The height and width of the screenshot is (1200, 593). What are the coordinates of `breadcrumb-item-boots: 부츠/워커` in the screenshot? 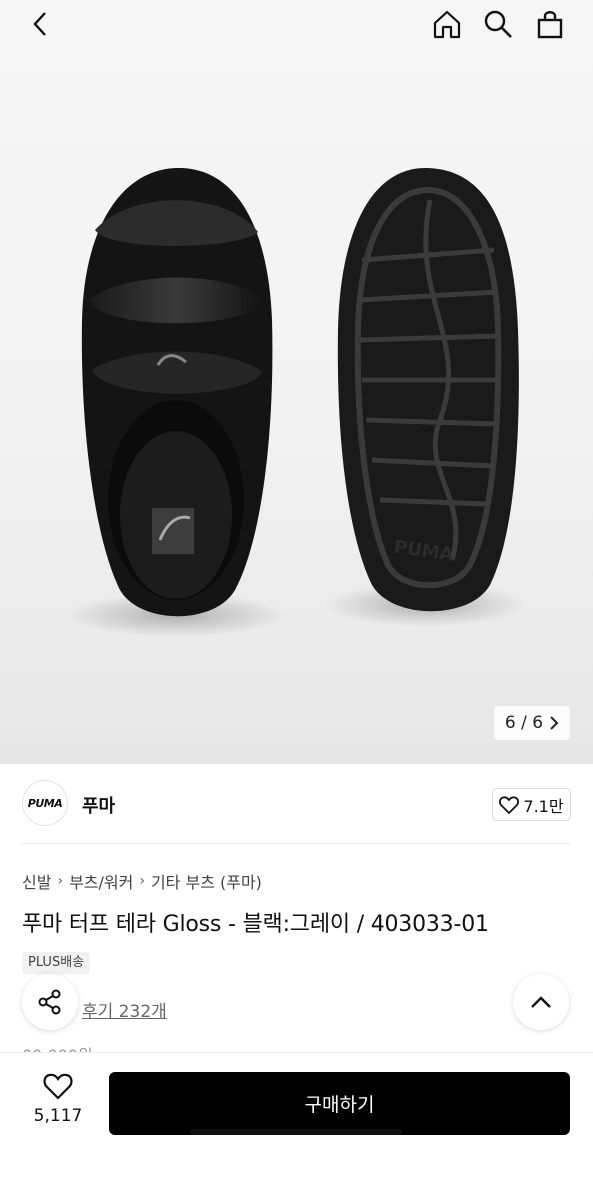 It's located at (101, 881).